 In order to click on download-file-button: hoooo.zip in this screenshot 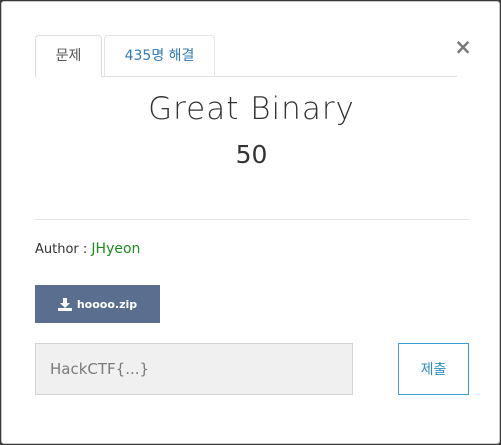, I will do `click(97, 304)`.